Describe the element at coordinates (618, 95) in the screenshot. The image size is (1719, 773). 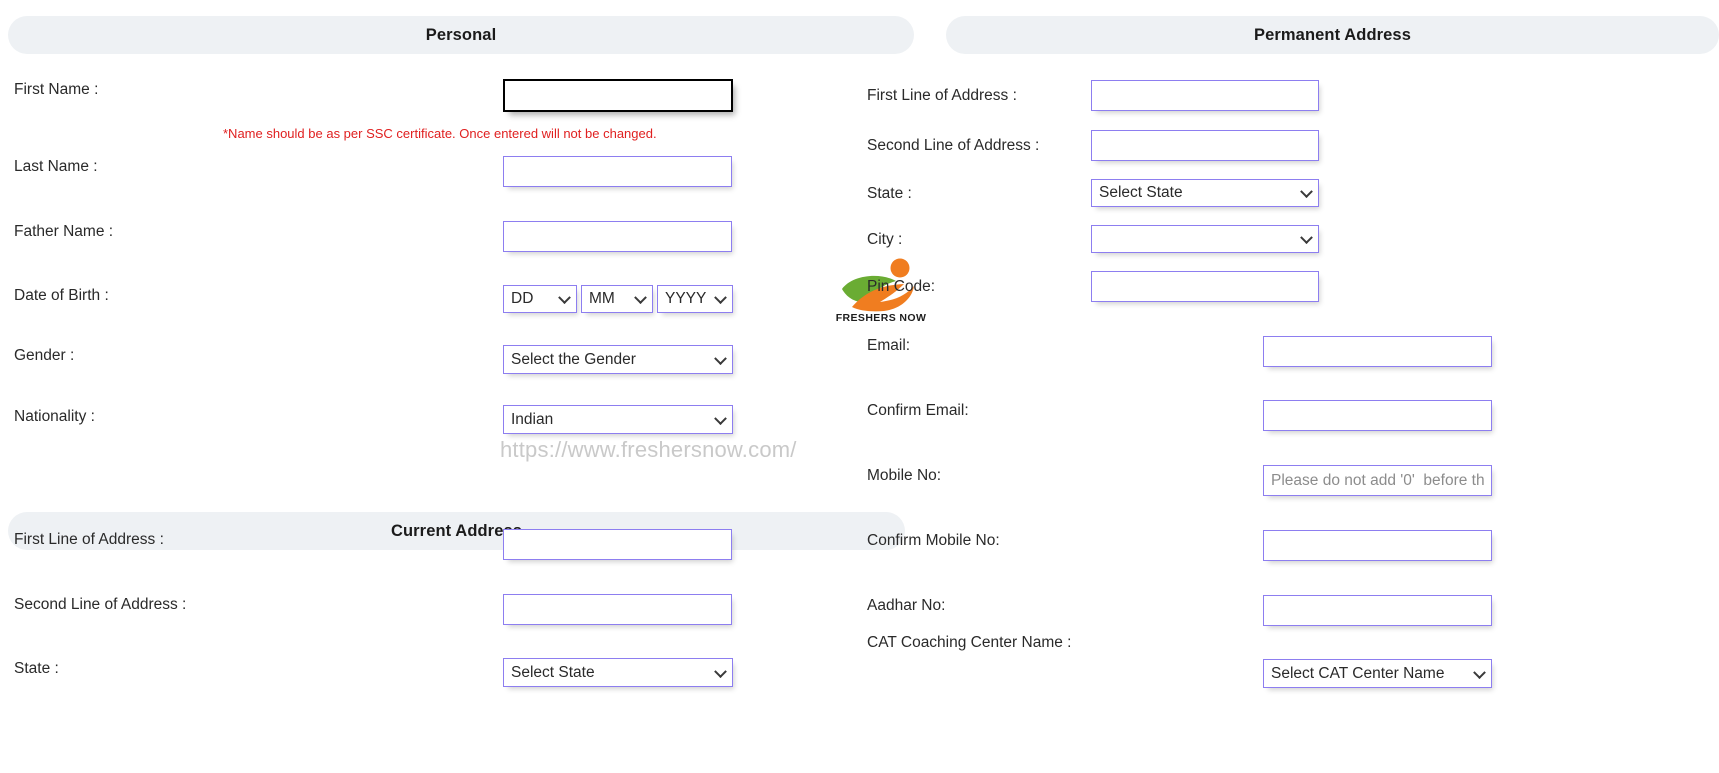
I see `first-name-input` at that location.